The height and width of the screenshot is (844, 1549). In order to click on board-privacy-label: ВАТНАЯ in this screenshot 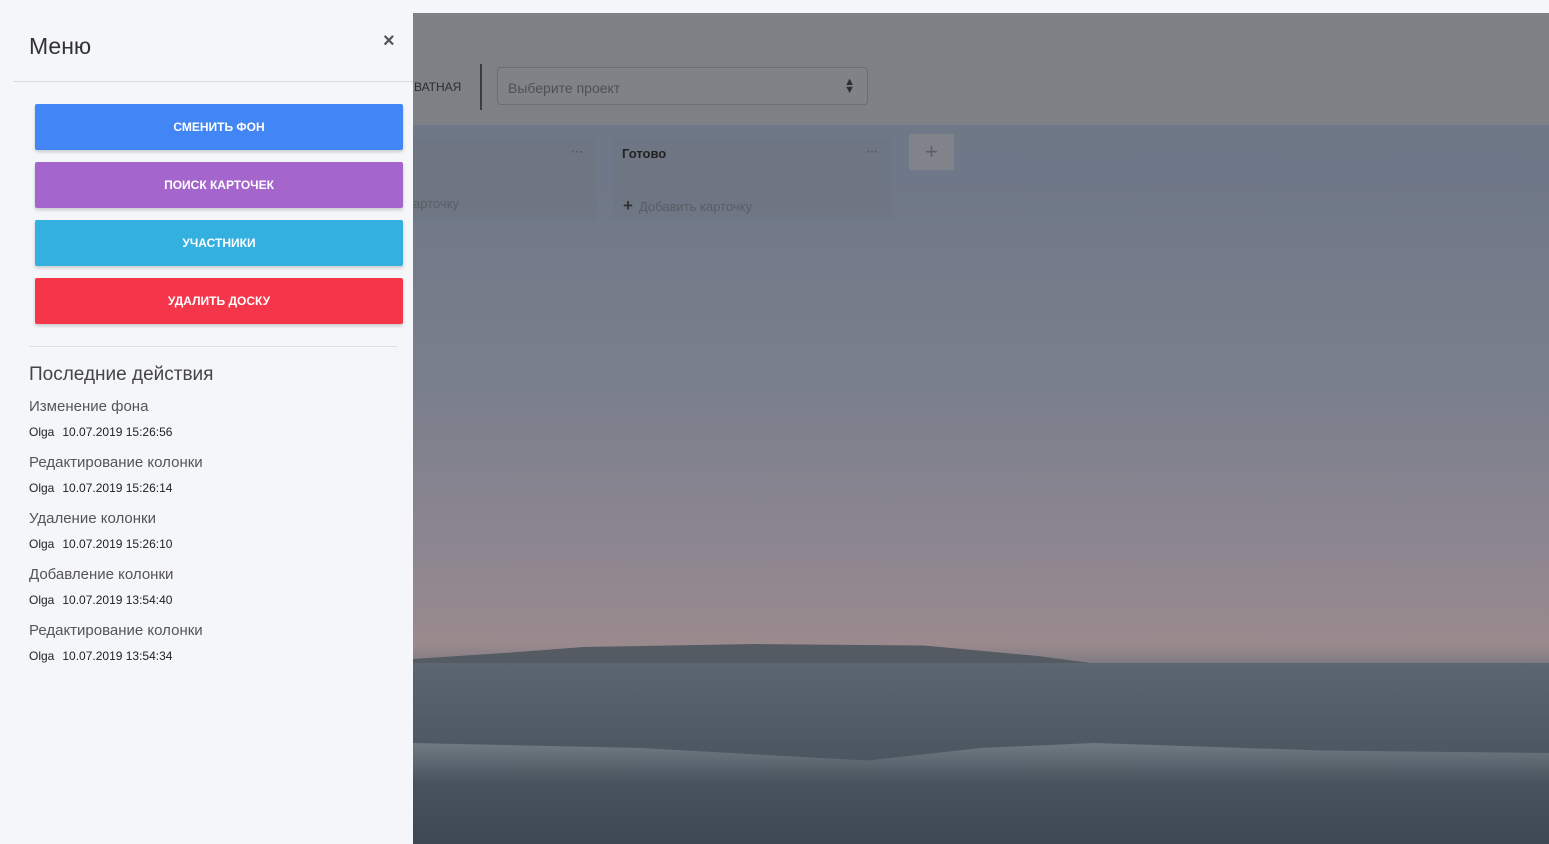, I will do `click(437, 87)`.